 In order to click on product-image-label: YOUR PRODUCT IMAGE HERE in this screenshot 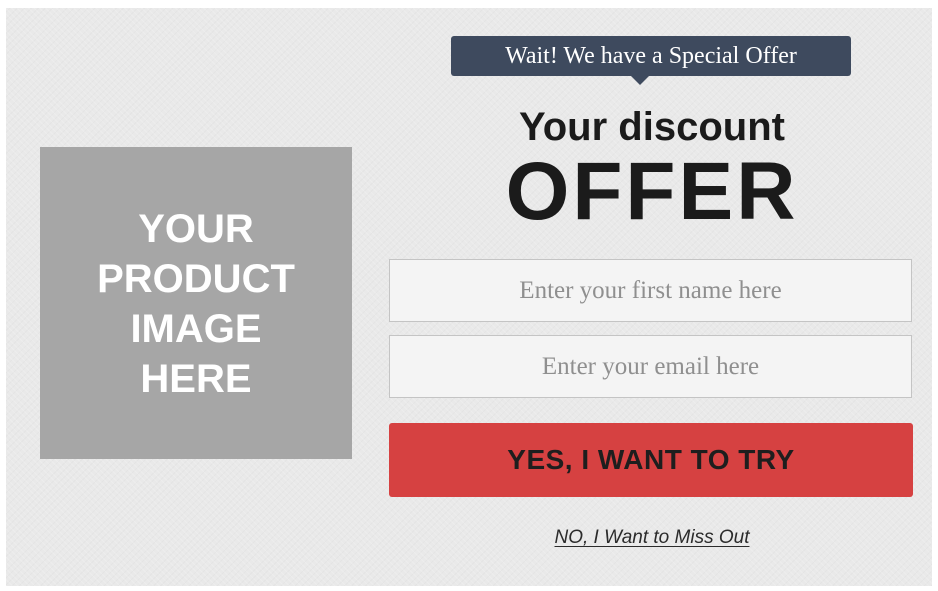, I will do `click(196, 304)`.